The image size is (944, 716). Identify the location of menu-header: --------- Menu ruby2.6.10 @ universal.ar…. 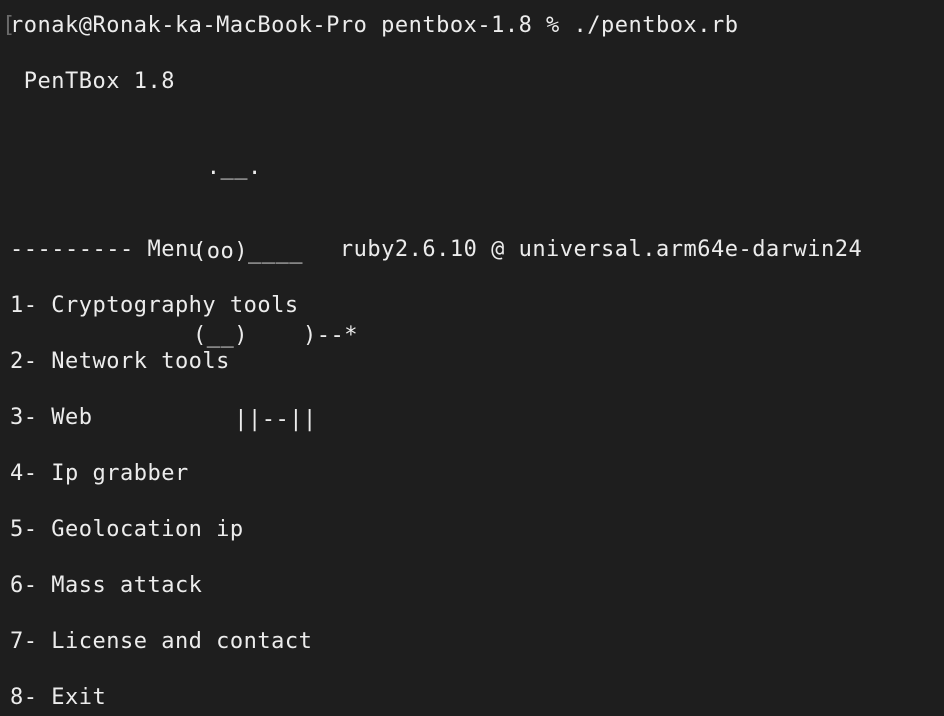
(436, 249).